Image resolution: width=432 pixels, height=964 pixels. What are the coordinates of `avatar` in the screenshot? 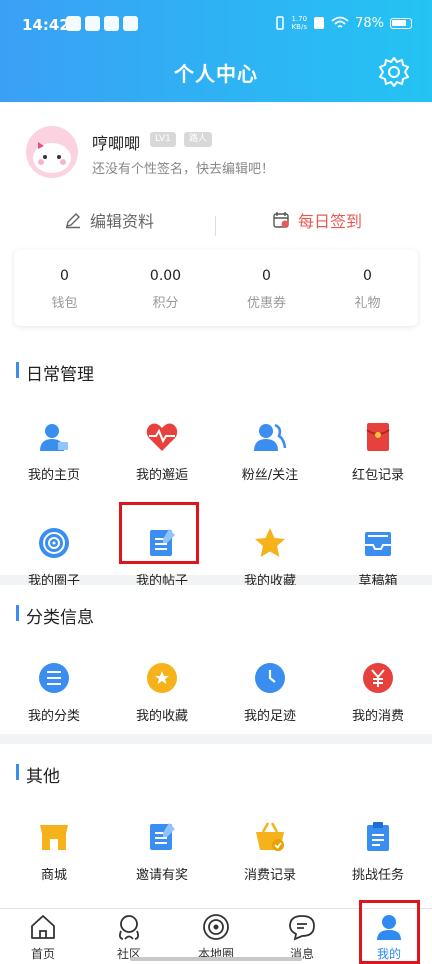 It's located at (52, 152).